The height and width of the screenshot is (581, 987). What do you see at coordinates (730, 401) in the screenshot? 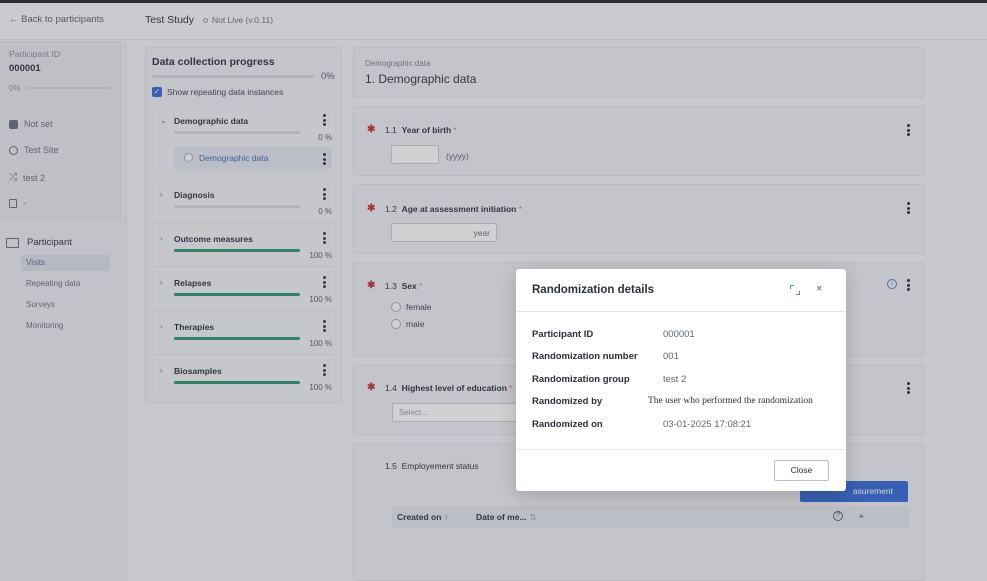
I see `detail-value: The user who performed the randomization` at bounding box center [730, 401].